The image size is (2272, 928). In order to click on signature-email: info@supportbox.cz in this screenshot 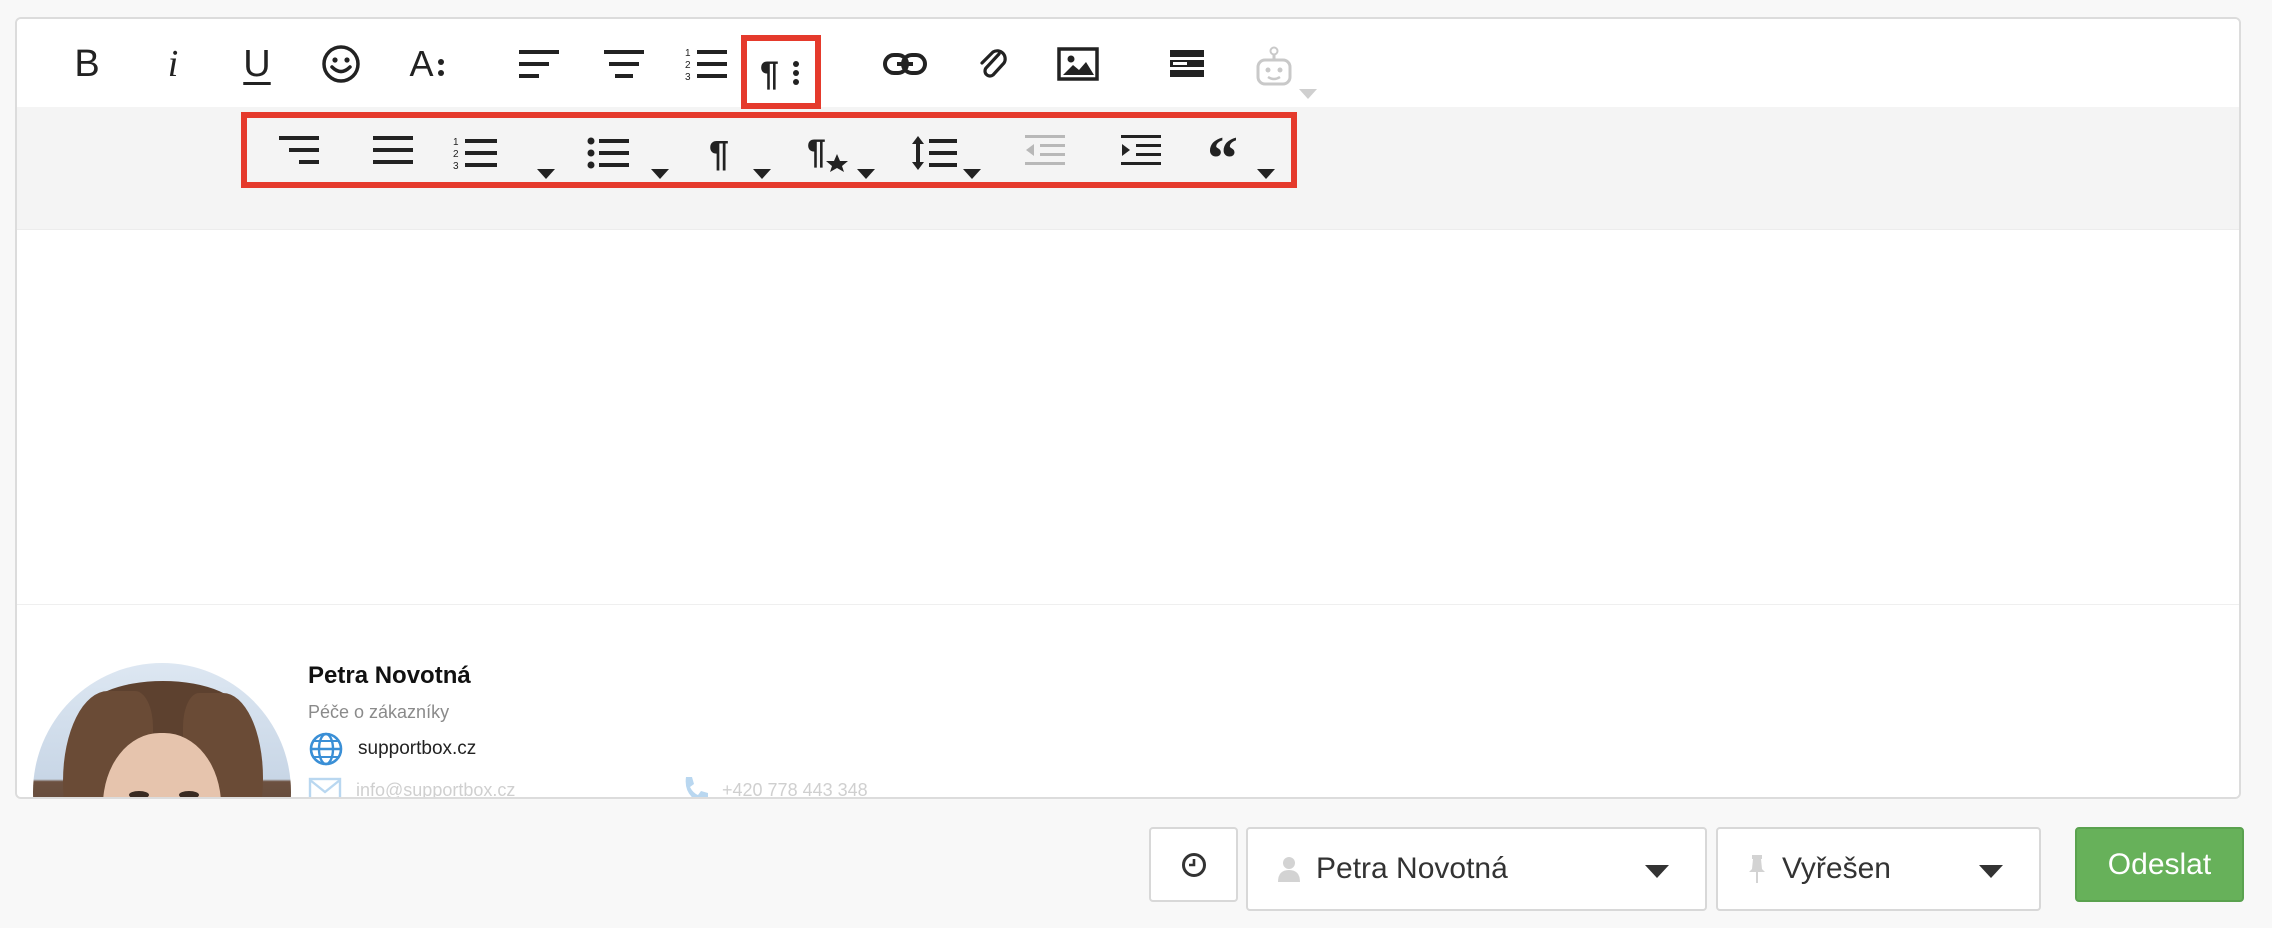, I will do `click(412, 788)`.